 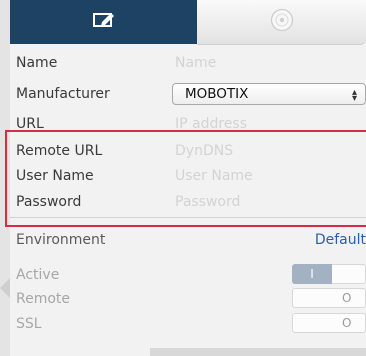 What do you see at coordinates (195, 63) in the screenshot?
I see `name-input: Name` at bounding box center [195, 63].